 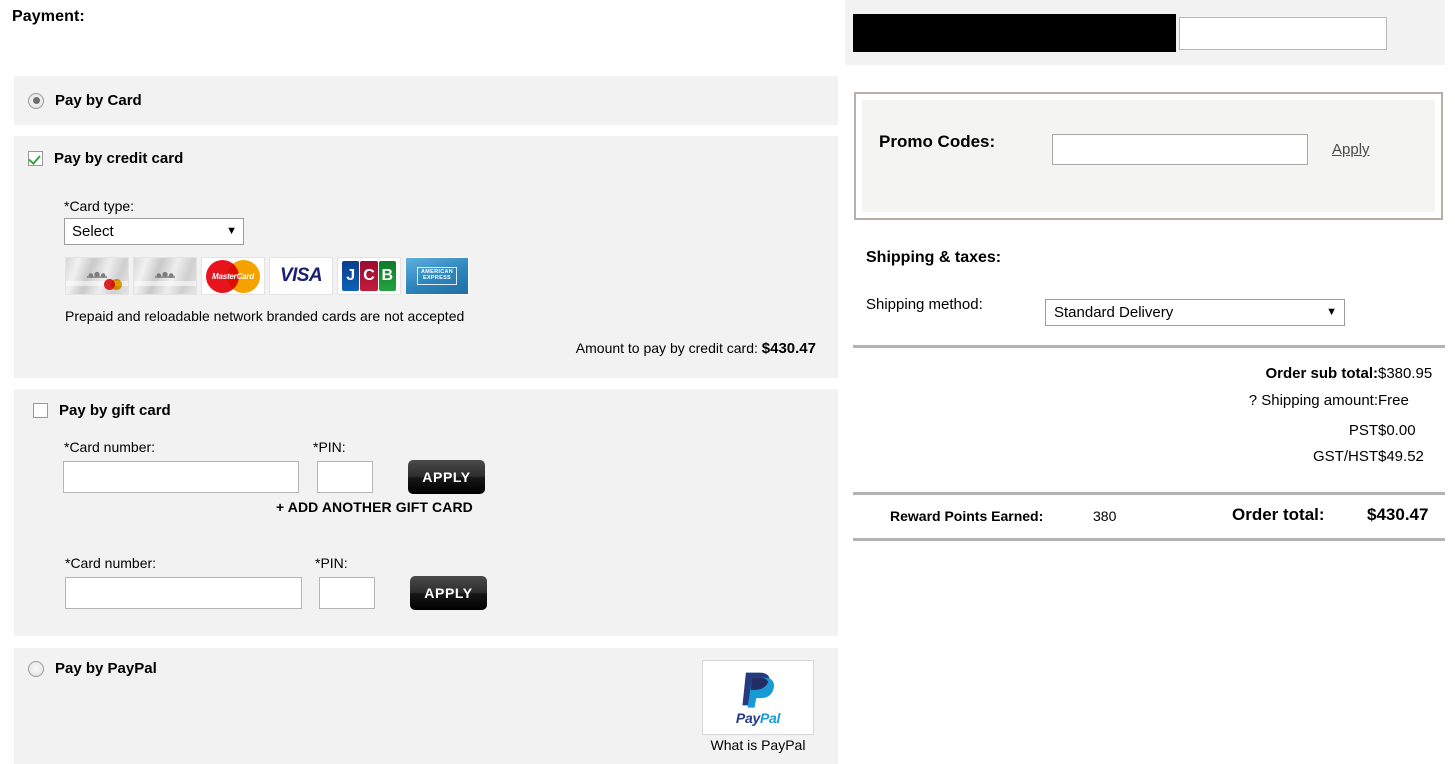 What do you see at coordinates (426, 404) in the screenshot?
I see `pay-by-gift-card-option: Pay by gift card` at bounding box center [426, 404].